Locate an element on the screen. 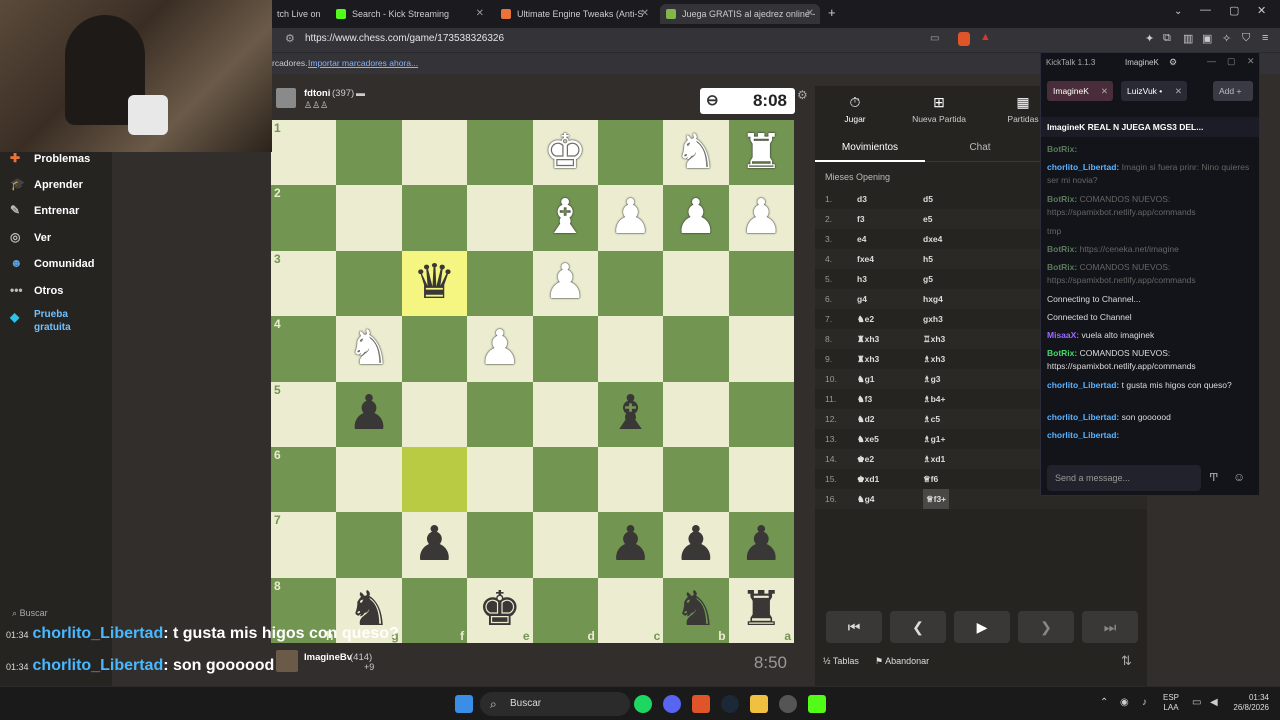 This screenshot has height=720, width=1280. minimize-icon: — is located at coordinates (1205, 10).